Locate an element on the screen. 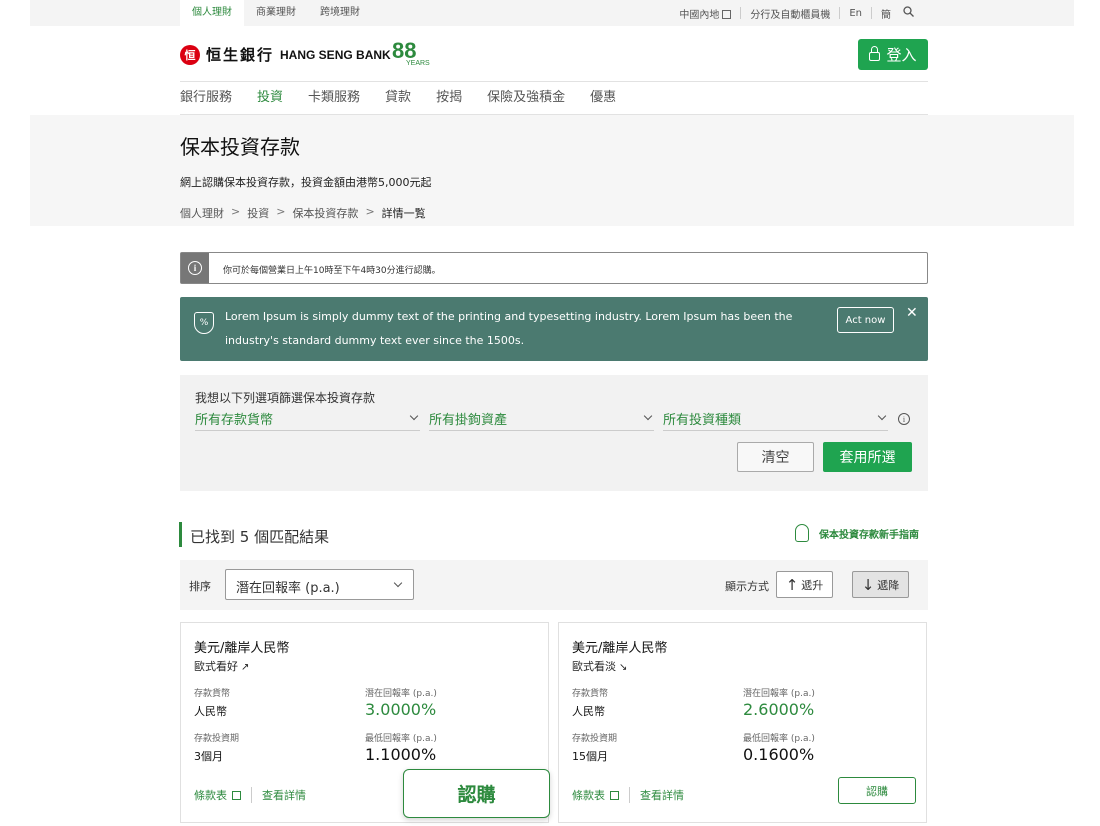 The height and width of the screenshot is (826, 1100). crumb-ppi: 保本投資存款 is located at coordinates (325, 213).